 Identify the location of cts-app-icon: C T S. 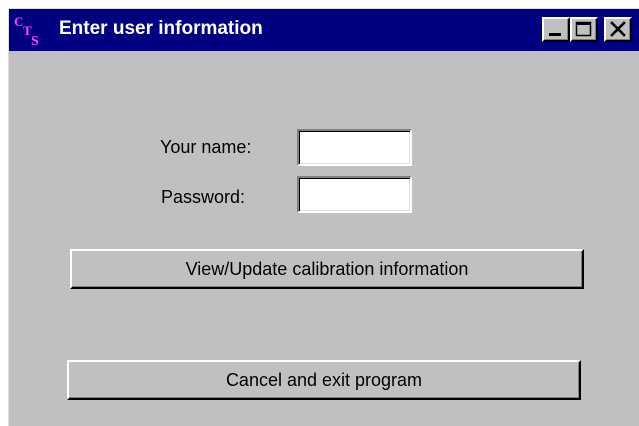
(26, 30).